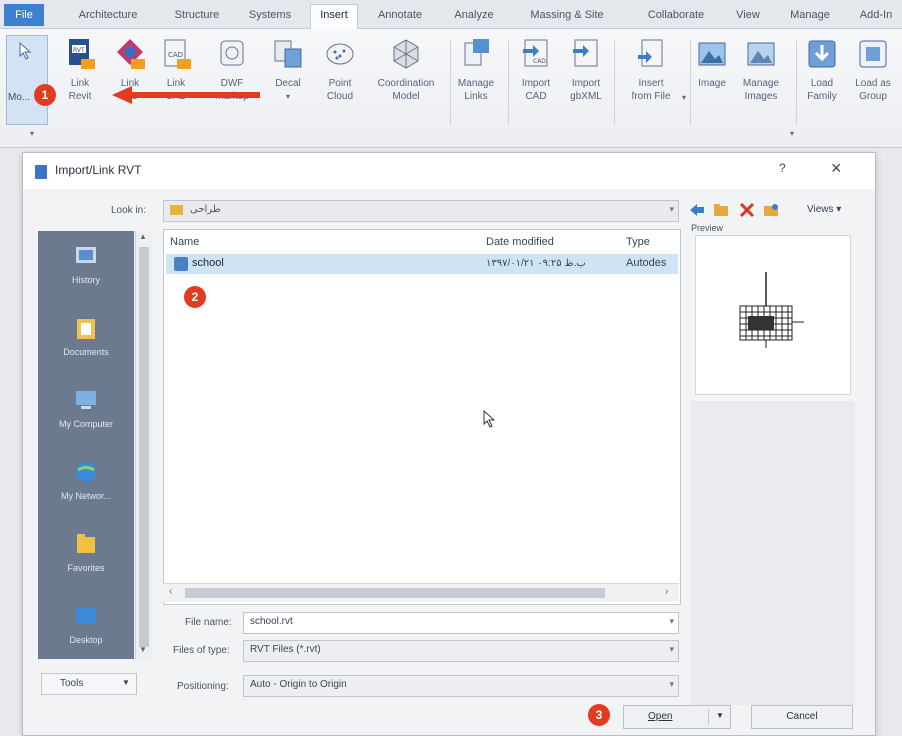 This screenshot has height=736, width=902. Describe the element at coordinates (461, 623) in the screenshot. I see `file-name-input: school.rvt ▾` at that location.